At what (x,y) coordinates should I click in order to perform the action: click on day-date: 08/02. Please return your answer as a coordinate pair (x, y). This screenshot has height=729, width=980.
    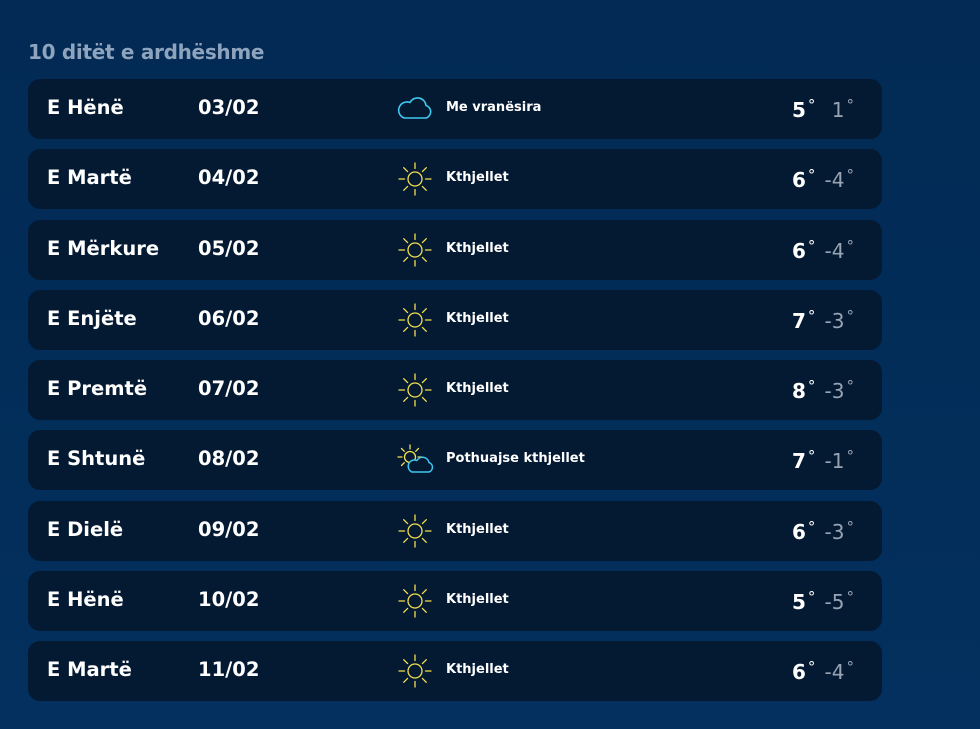
    Looking at the image, I should click on (229, 459).